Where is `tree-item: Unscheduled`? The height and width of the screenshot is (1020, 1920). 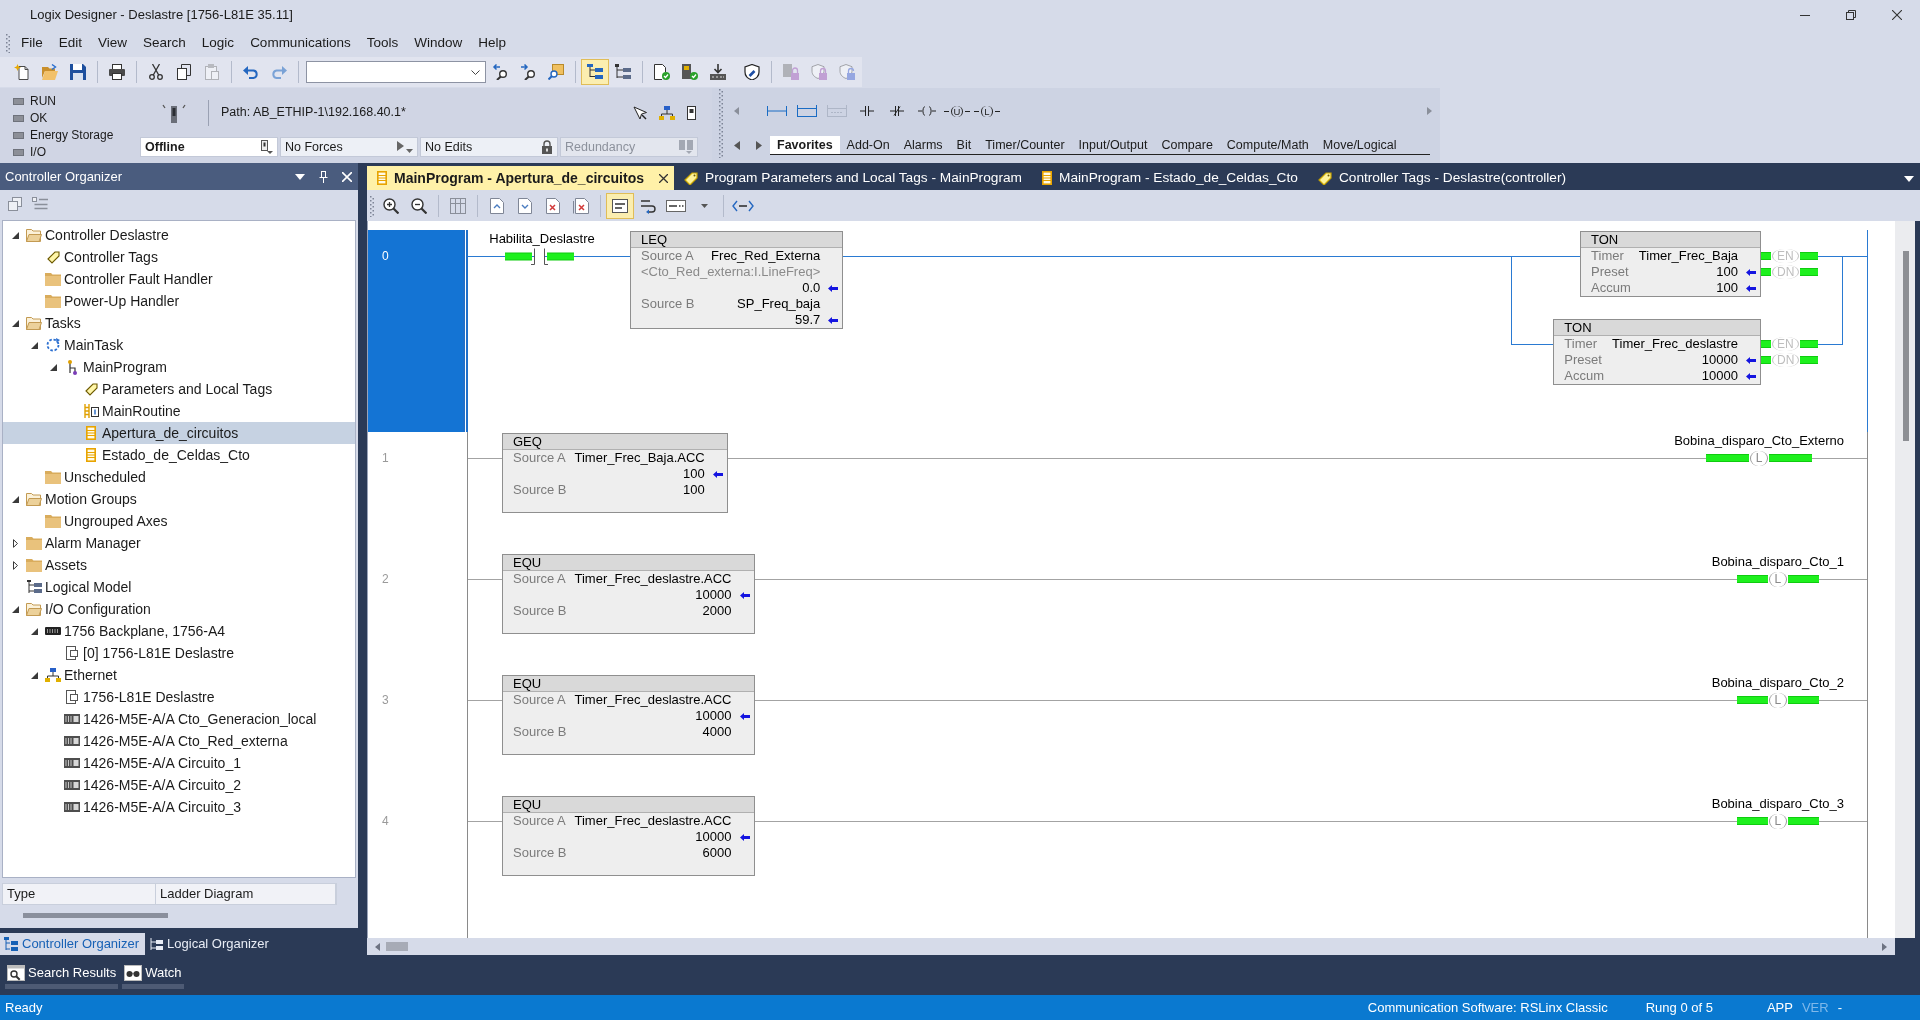 tree-item: Unscheduled is located at coordinates (179, 477).